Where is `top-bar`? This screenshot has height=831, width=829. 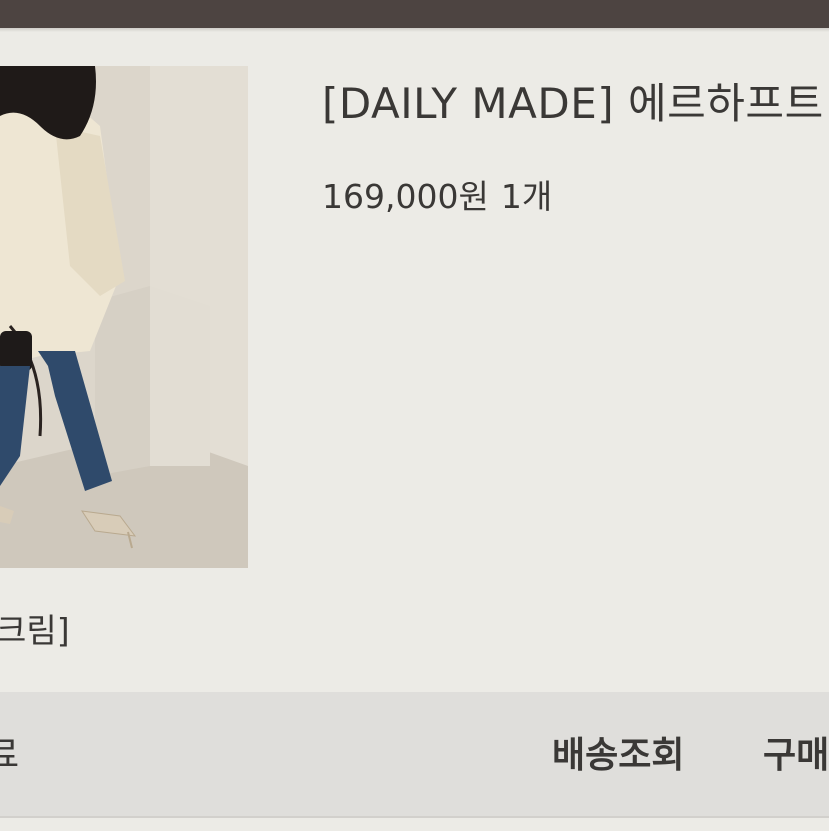
top-bar is located at coordinates (414, 14).